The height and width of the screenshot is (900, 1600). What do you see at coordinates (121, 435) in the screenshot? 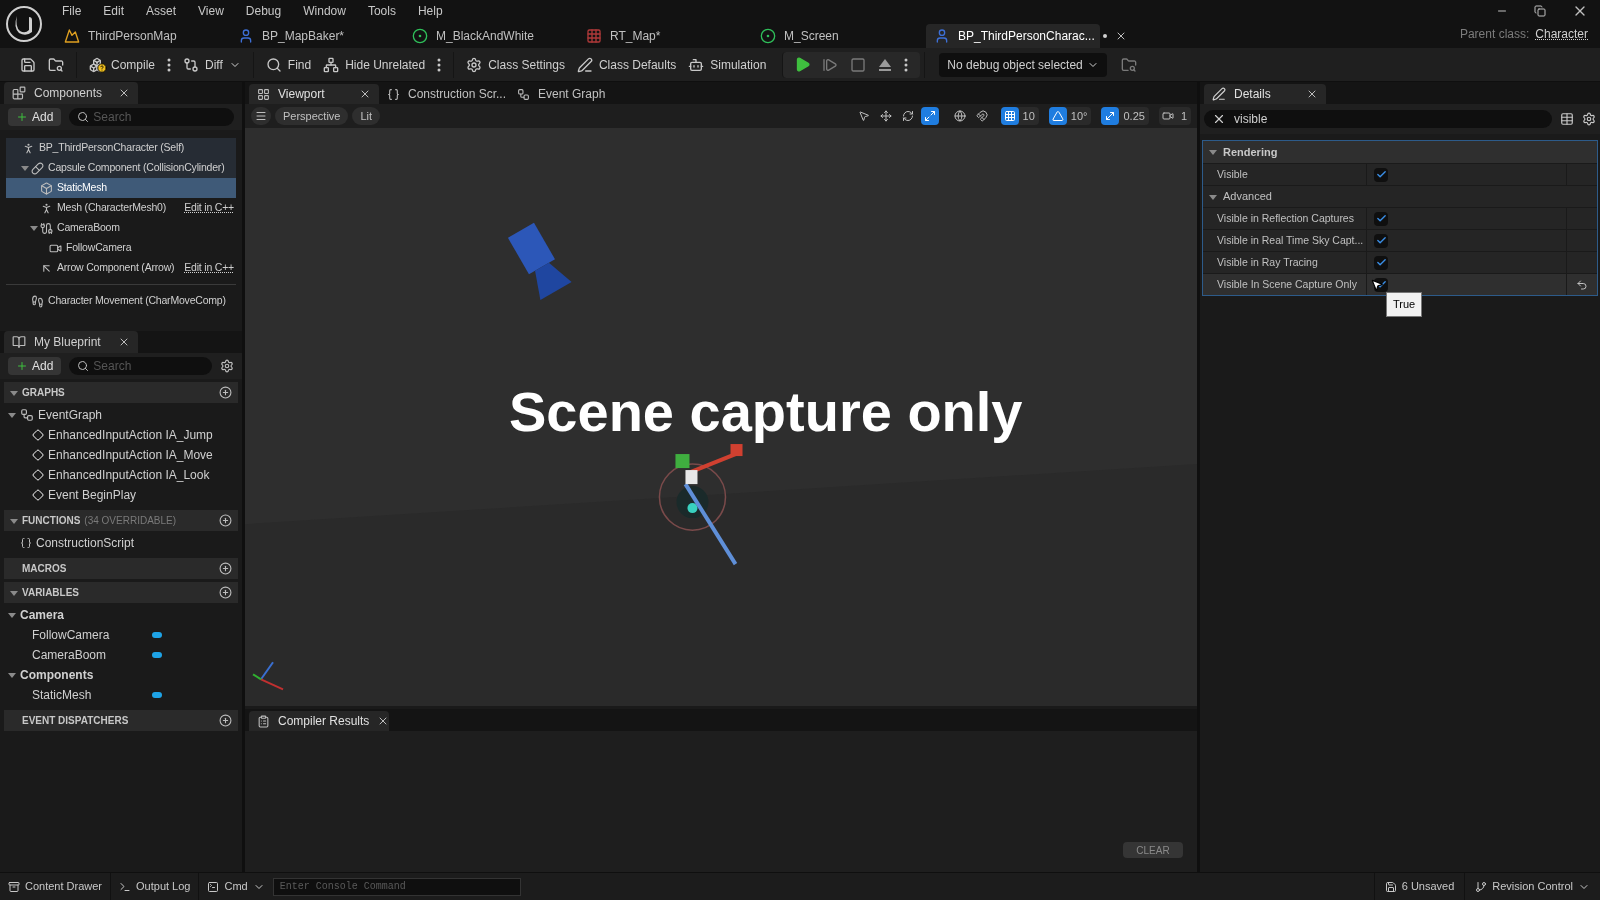
I see `blueprint-item: EnhancedInputAction IA_Jump` at bounding box center [121, 435].